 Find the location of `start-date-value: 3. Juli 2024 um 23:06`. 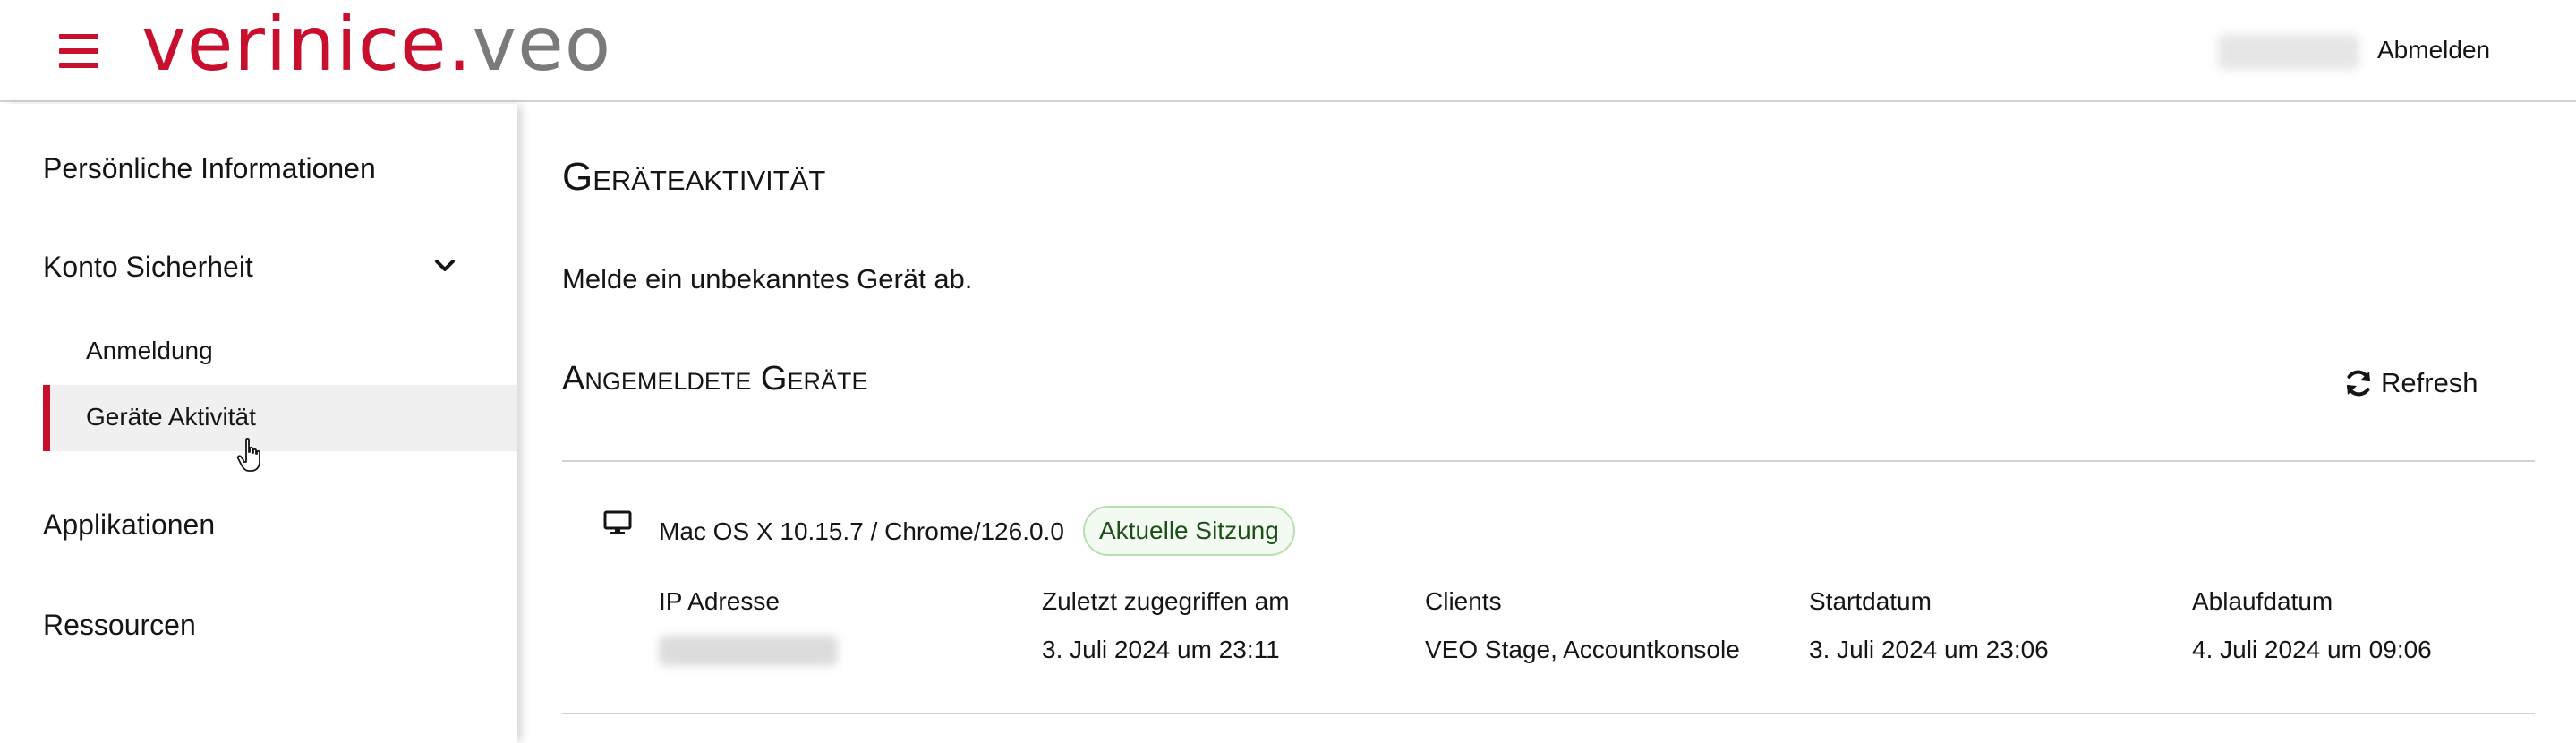

start-date-value: 3. Juli 2024 um 23:06 is located at coordinates (1929, 649).